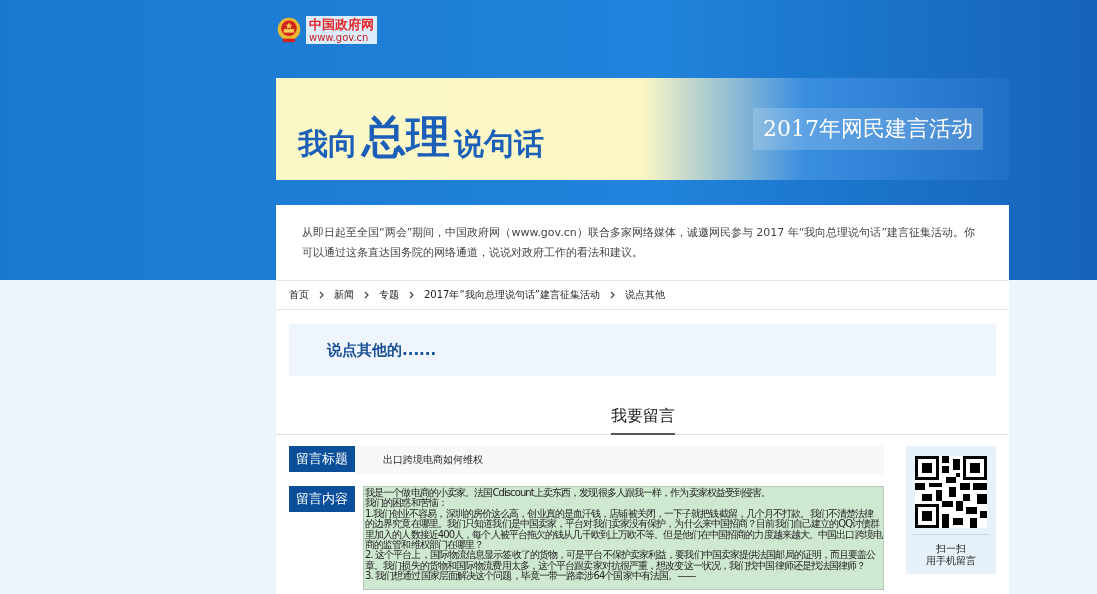 This screenshot has height=594, width=1097. What do you see at coordinates (328, 144) in the screenshot?
I see `banner-title: 我向` at bounding box center [328, 144].